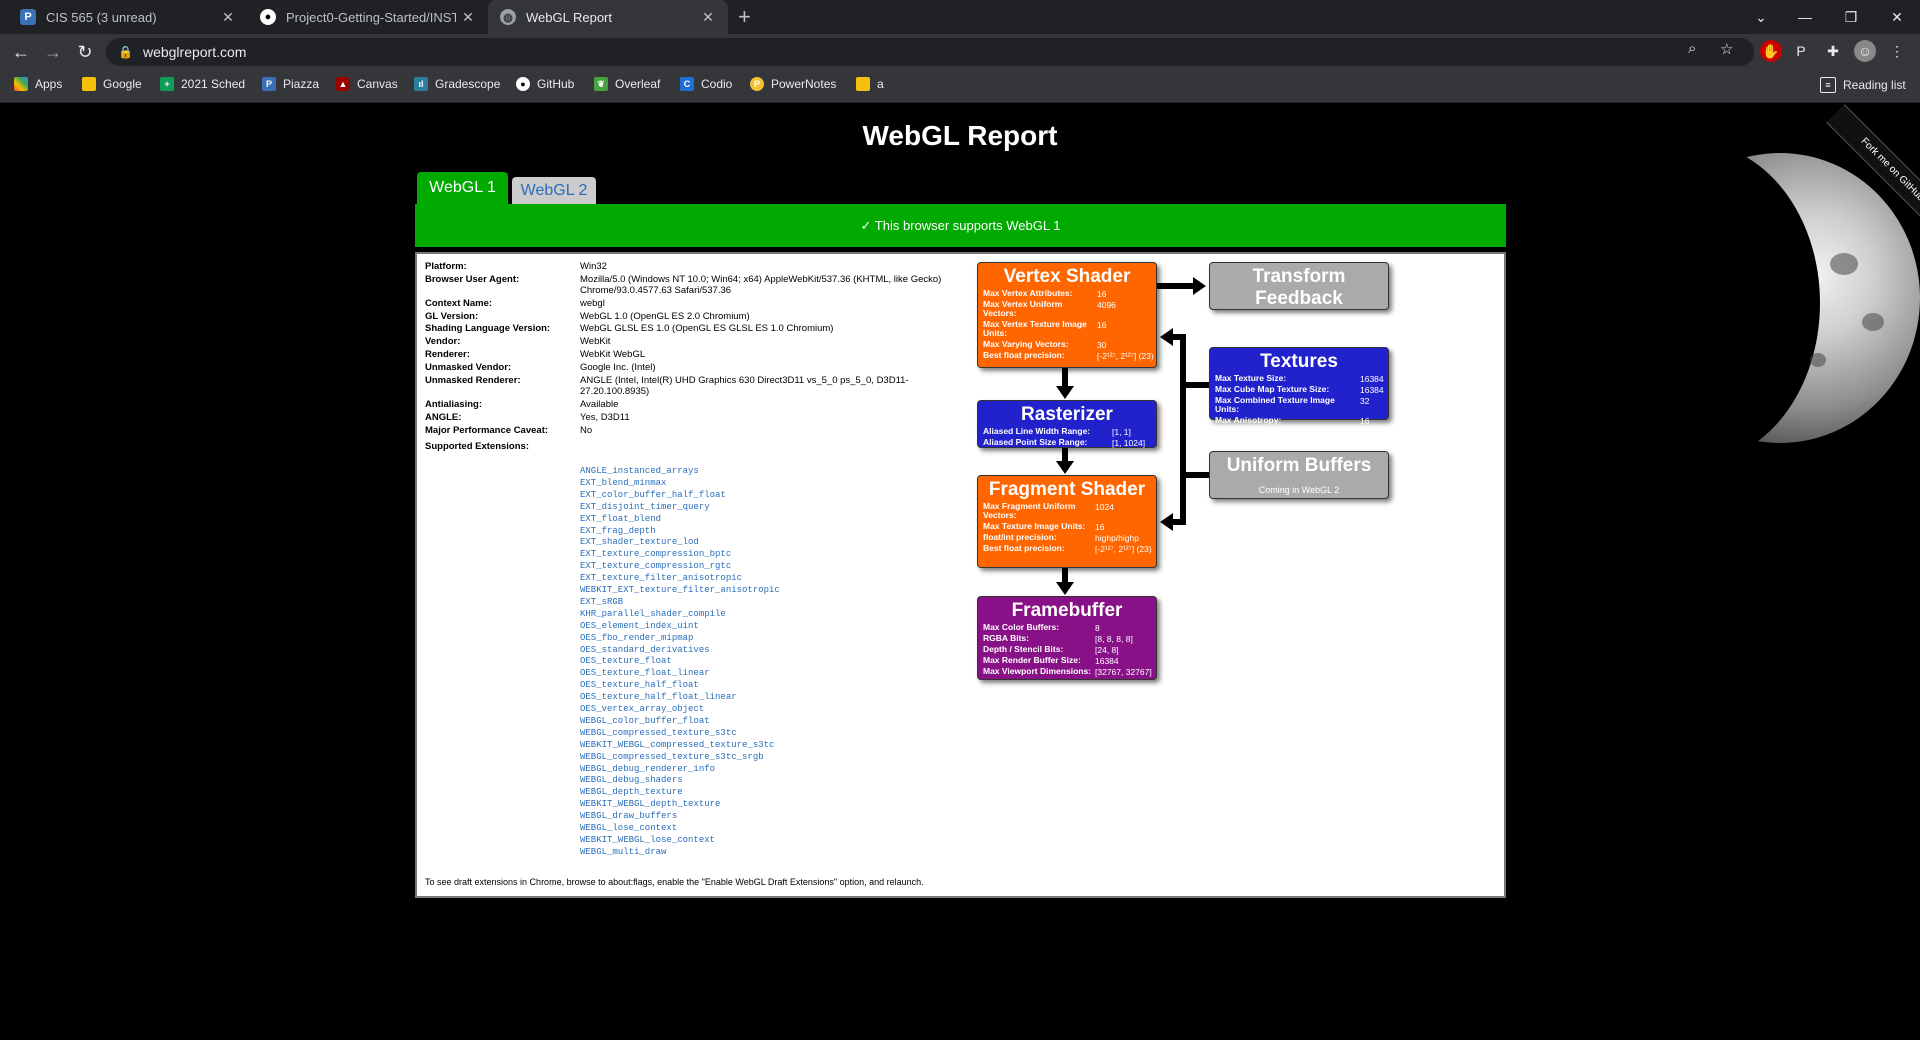  I want to click on extension-link: WEBGL_debug_shaders, so click(631, 780).